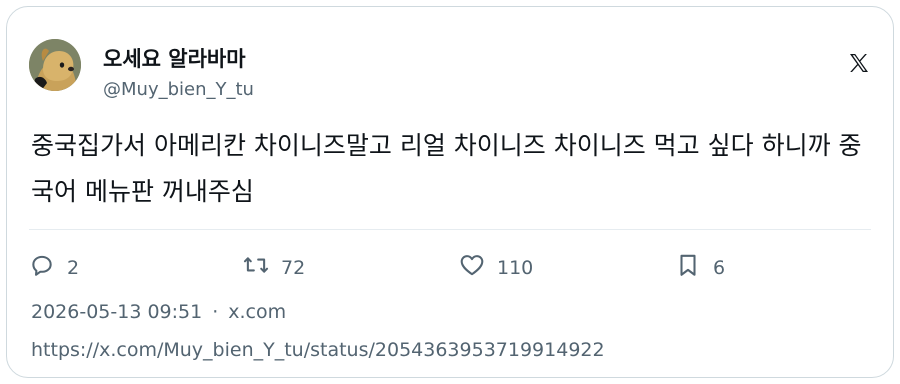  I want to click on display-name: 오세요 알라바마, so click(174, 58).